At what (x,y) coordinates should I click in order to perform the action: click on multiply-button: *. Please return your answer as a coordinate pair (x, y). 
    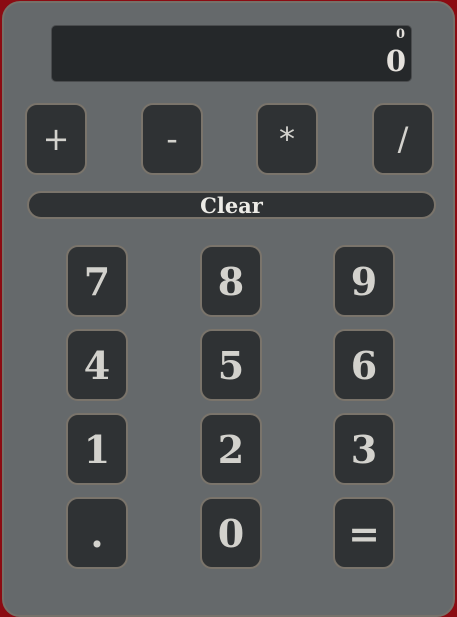
    Looking at the image, I should click on (287, 139).